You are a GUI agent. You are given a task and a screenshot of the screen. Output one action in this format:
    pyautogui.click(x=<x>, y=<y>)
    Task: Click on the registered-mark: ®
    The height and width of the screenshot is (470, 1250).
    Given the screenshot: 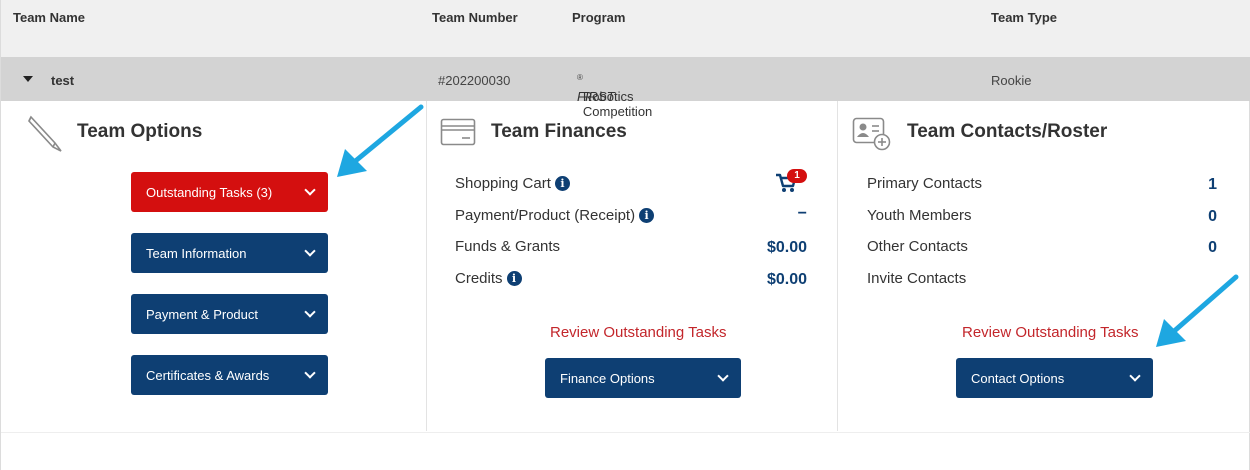 What is the action you would take?
    pyautogui.click(x=580, y=77)
    